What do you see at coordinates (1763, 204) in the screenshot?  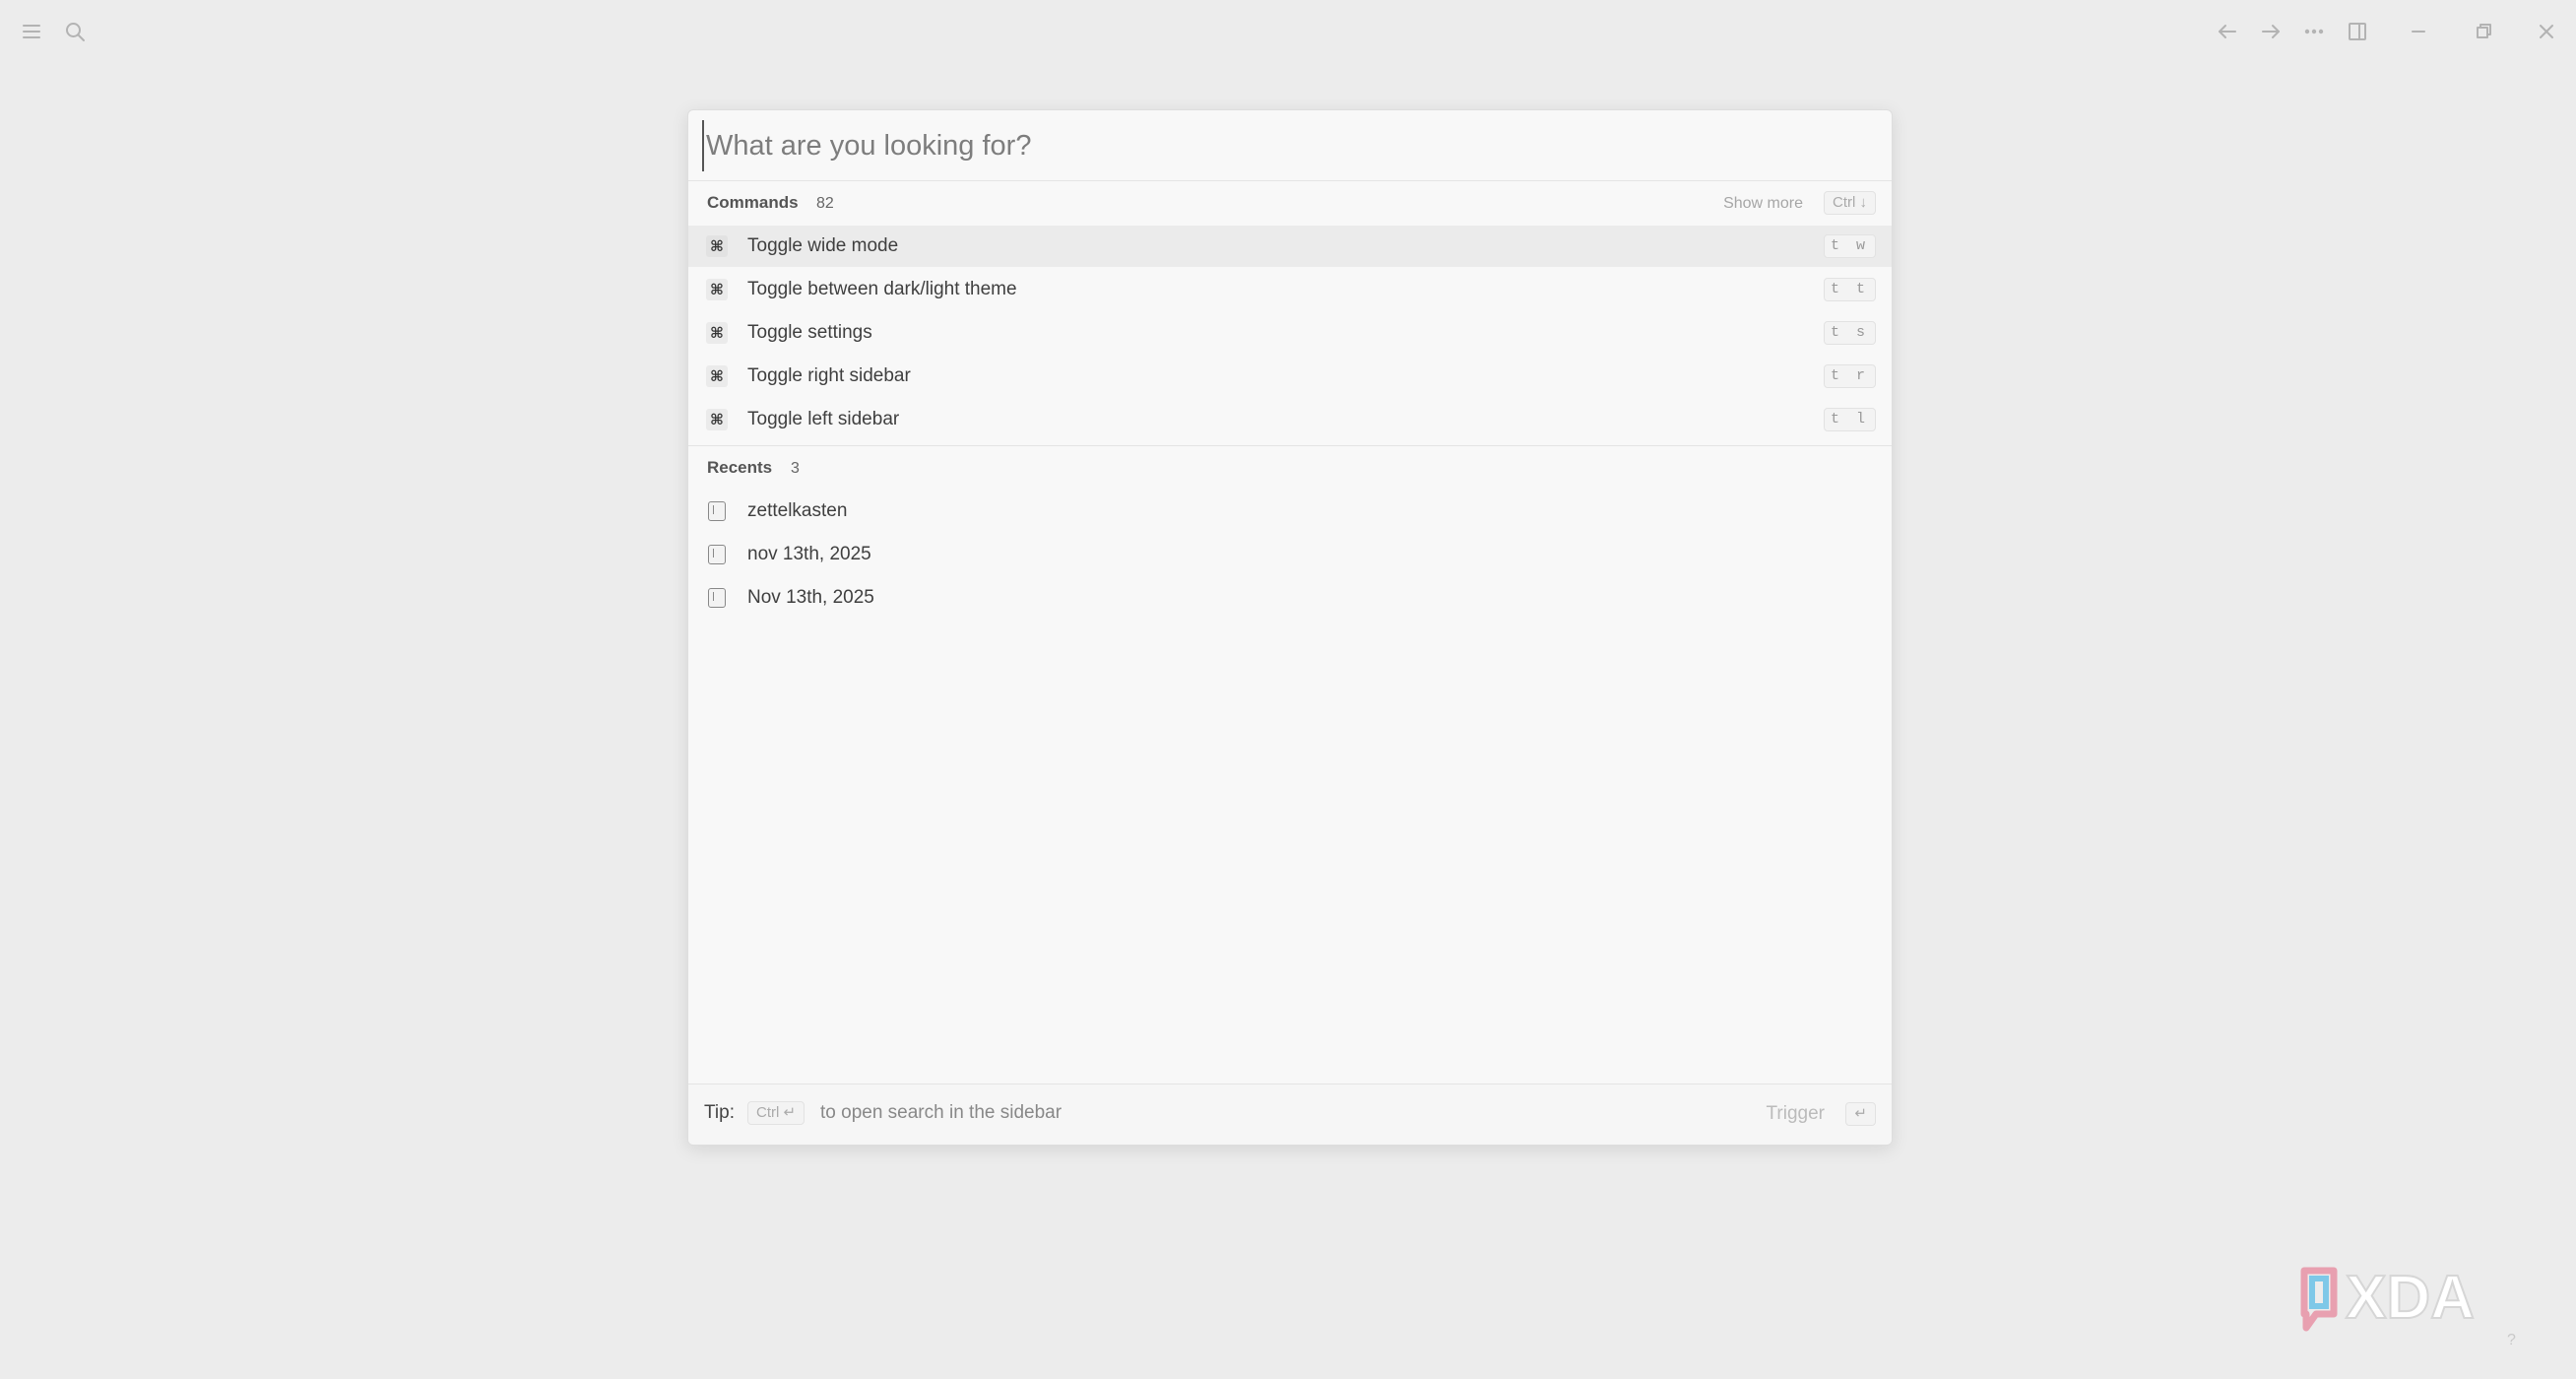 I see `show-more-button: Show more` at bounding box center [1763, 204].